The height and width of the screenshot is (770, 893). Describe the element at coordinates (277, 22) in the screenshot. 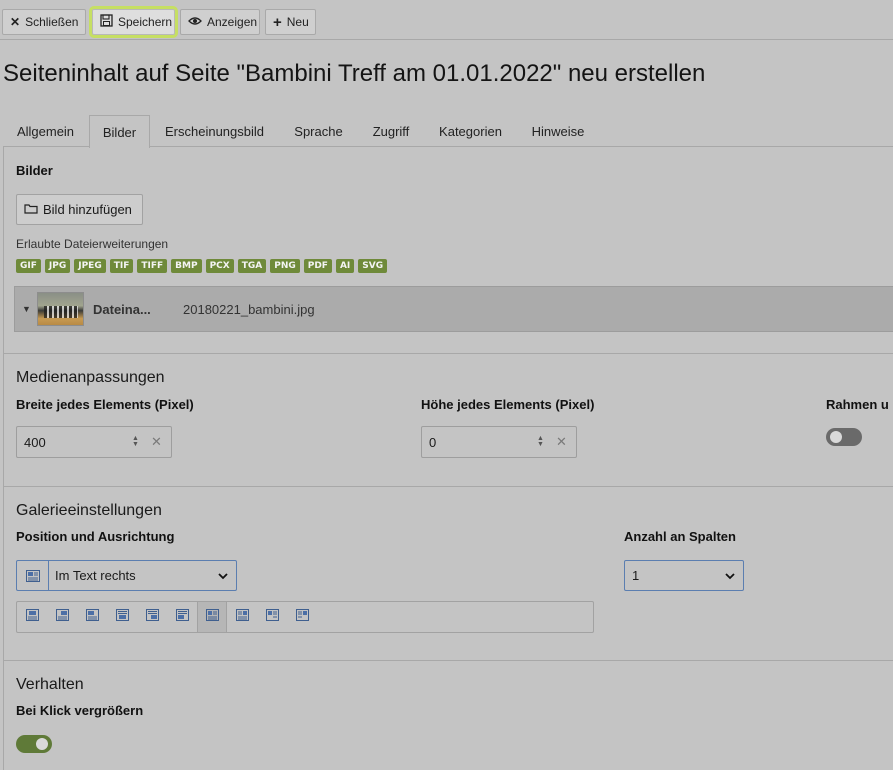

I see `plus-icon: +` at that location.